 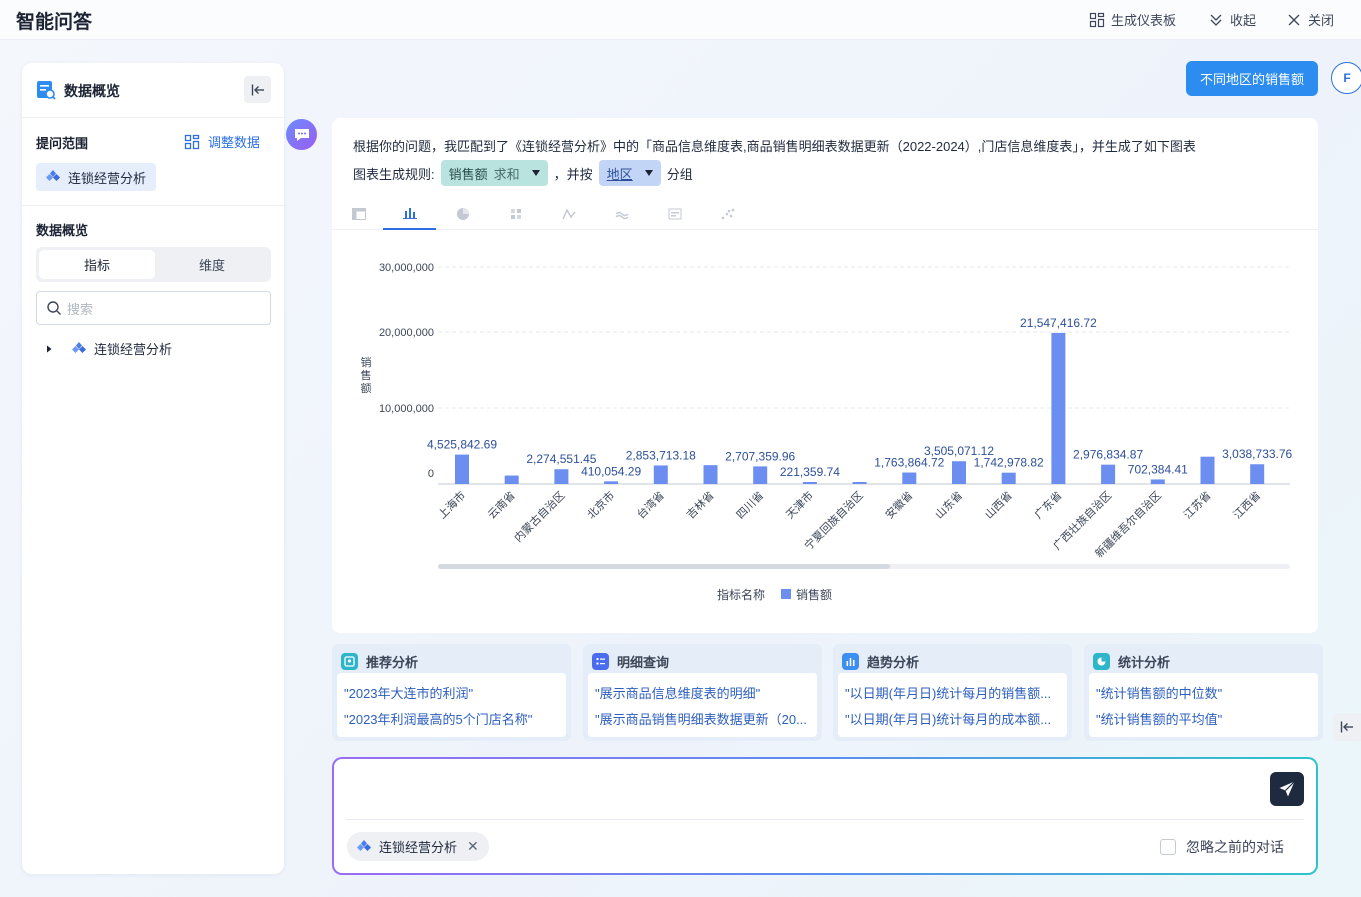 What do you see at coordinates (349, 661) in the screenshot?
I see `recommend-icon` at bounding box center [349, 661].